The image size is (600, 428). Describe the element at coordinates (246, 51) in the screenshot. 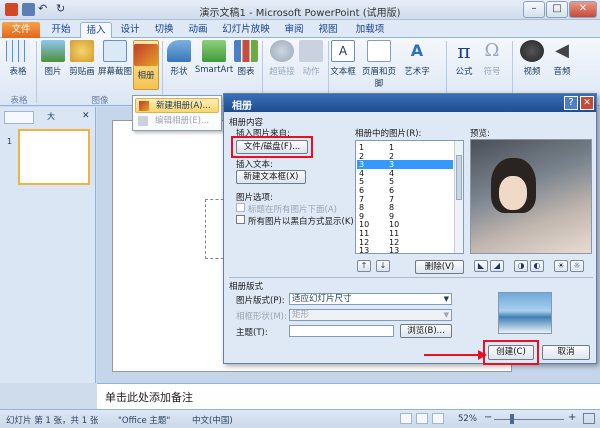

I see `chart-icon` at that location.